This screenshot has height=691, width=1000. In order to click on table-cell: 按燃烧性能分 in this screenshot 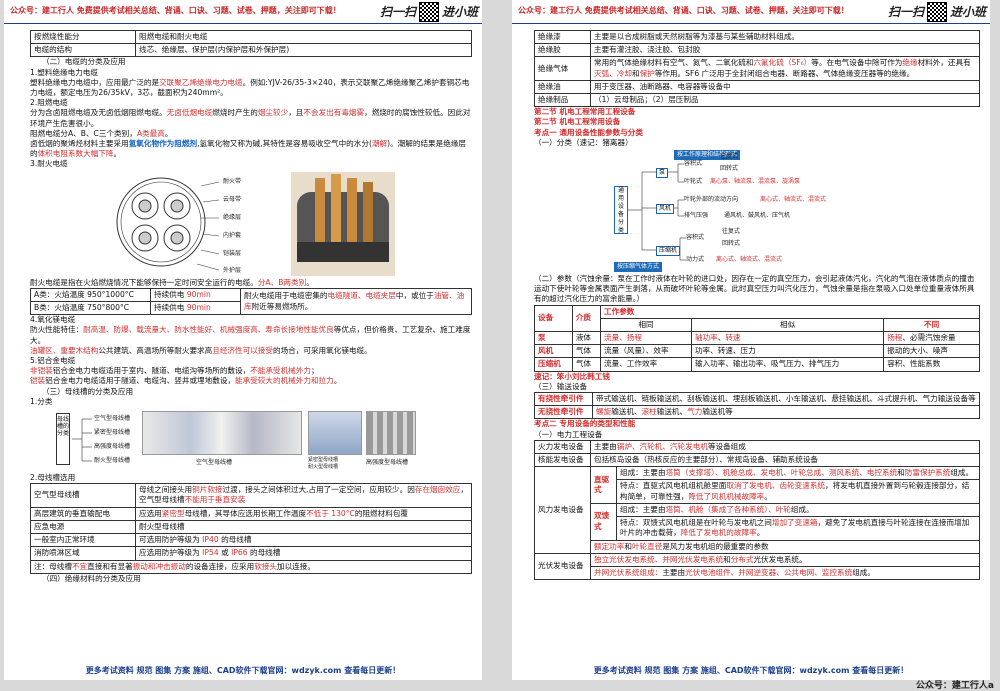, I will do `click(83, 37)`.